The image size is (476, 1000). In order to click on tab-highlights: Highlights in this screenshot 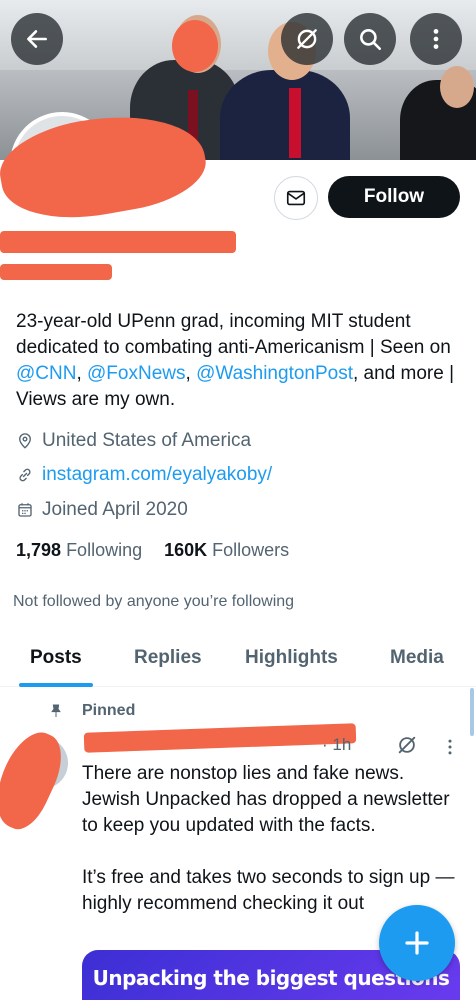, I will do `click(291, 658)`.